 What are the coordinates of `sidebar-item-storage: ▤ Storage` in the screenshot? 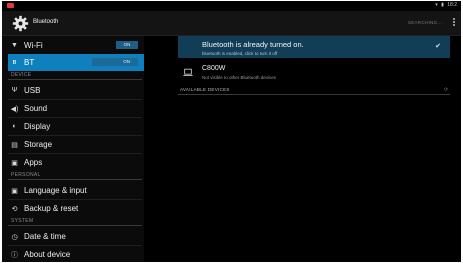 It's located at (76, 144).